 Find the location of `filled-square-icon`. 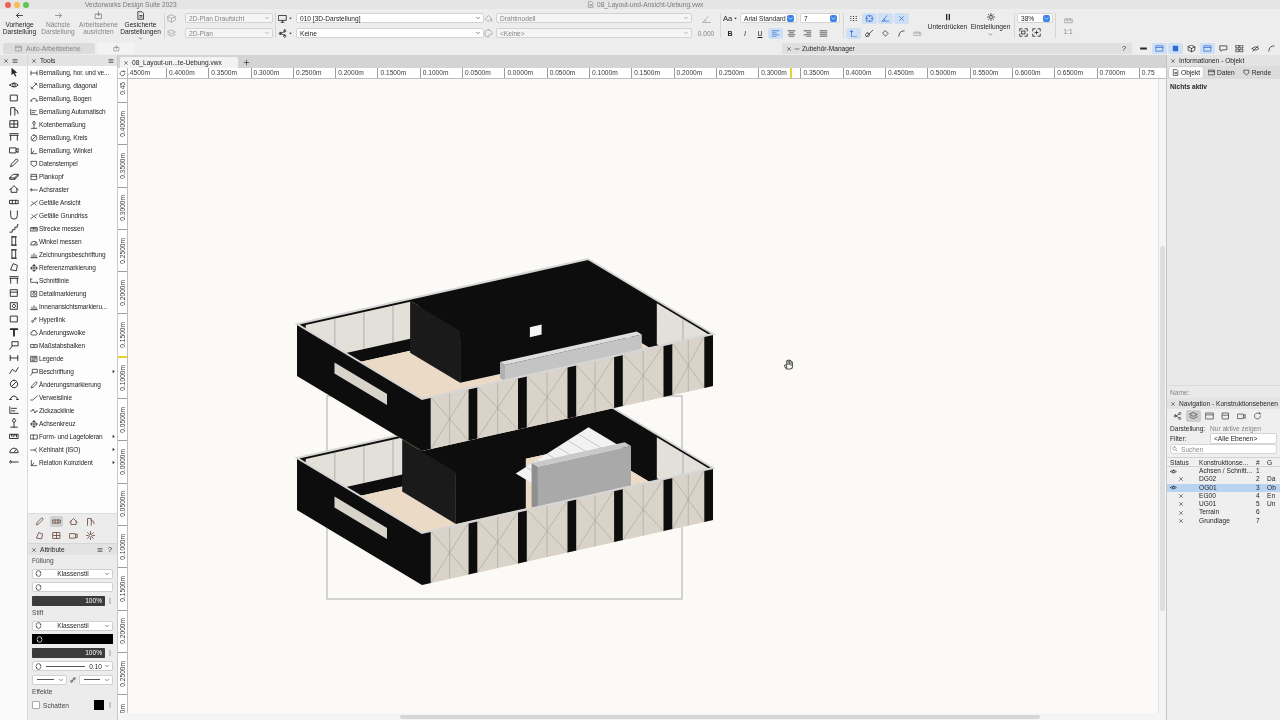

filled-square-icon is located at coordinates (1175, 48).